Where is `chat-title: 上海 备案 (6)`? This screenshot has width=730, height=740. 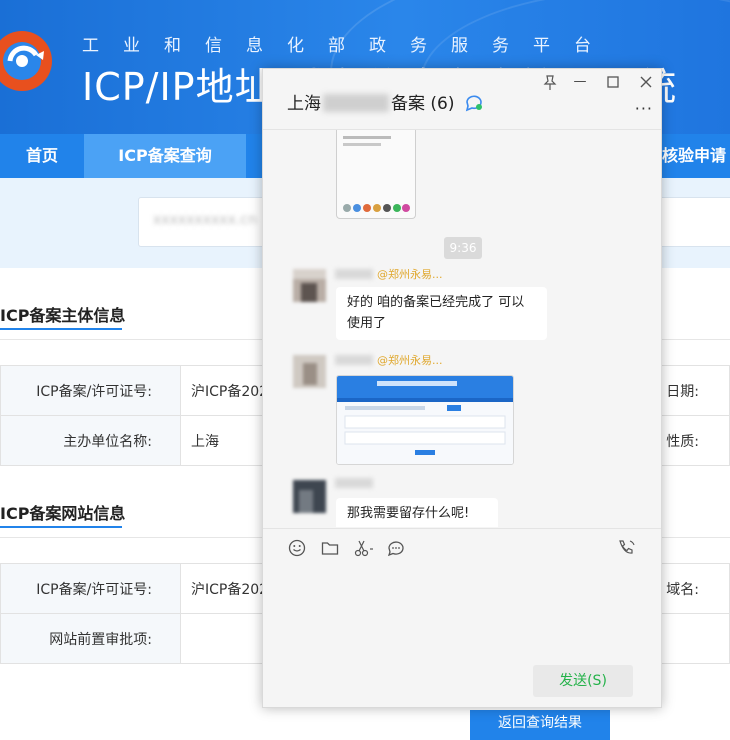
chat-title: 上海 备案 (6) is located at coordinates (385, 101).